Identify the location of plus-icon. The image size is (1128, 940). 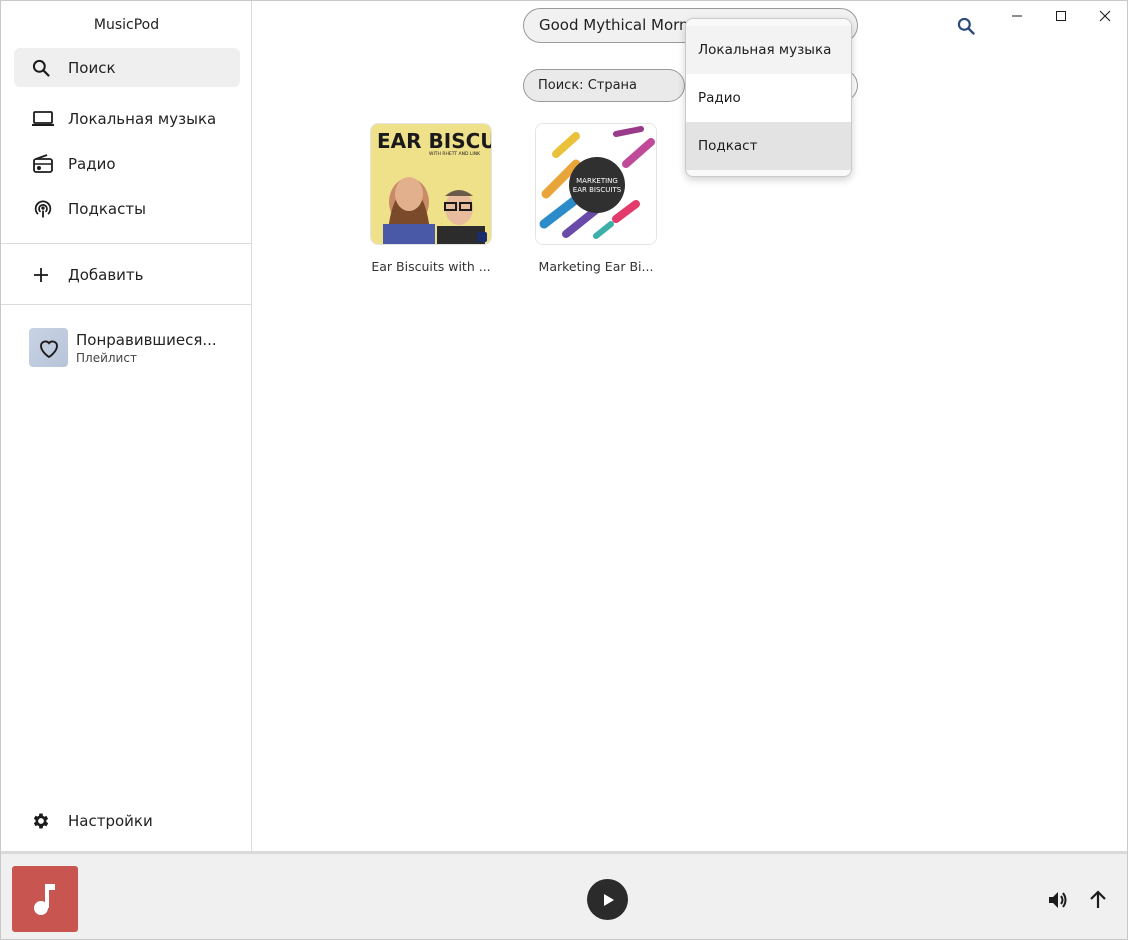
(41, 275).